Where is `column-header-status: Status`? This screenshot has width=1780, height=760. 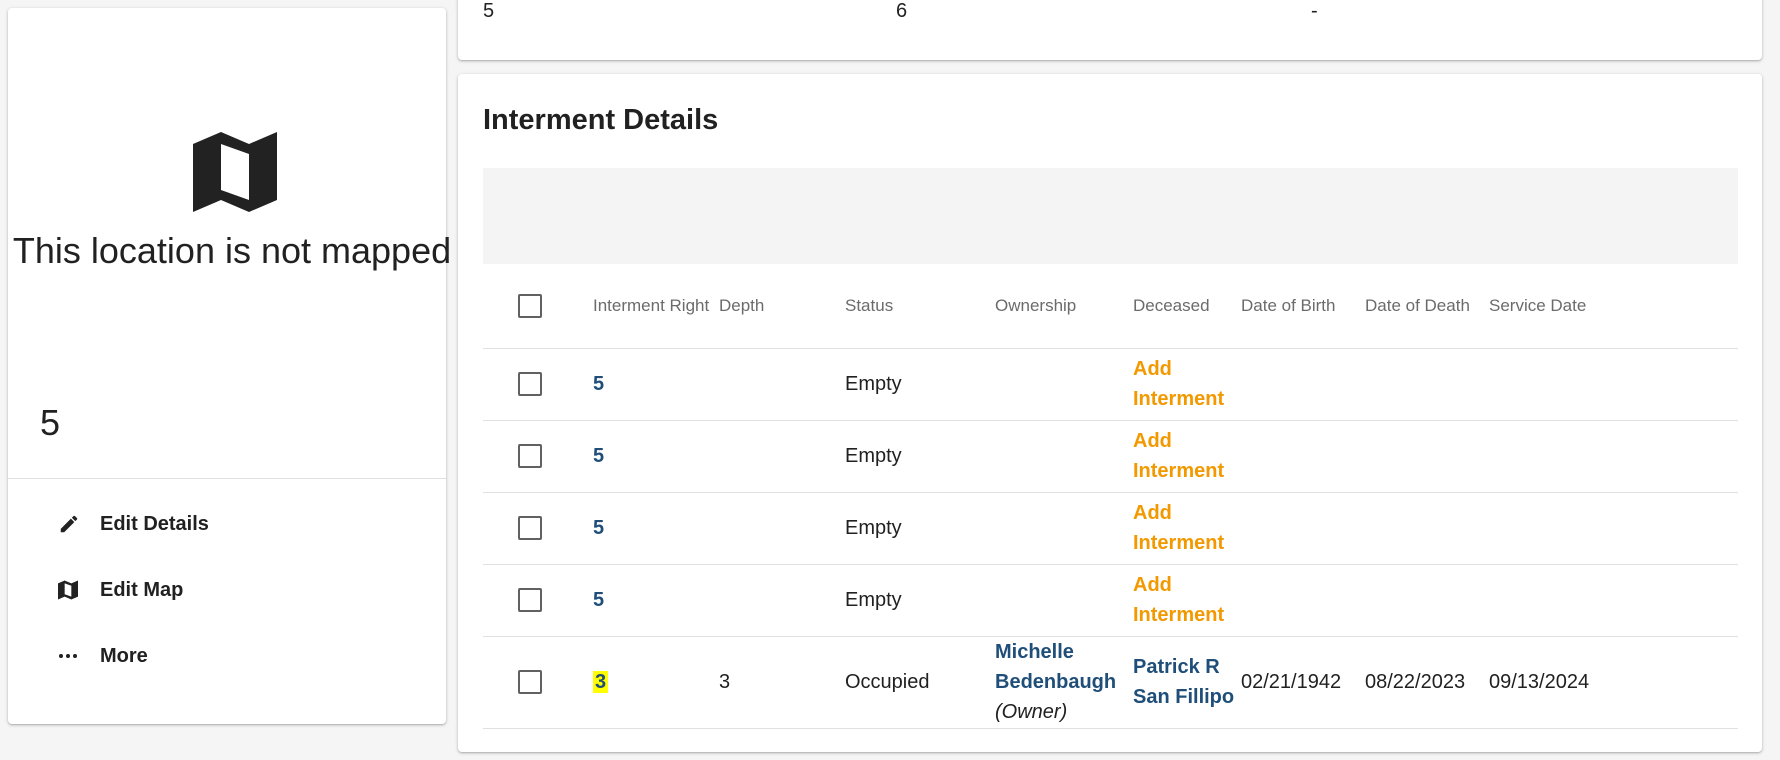 column-header-status: Status is located at coordinates (920, 306).